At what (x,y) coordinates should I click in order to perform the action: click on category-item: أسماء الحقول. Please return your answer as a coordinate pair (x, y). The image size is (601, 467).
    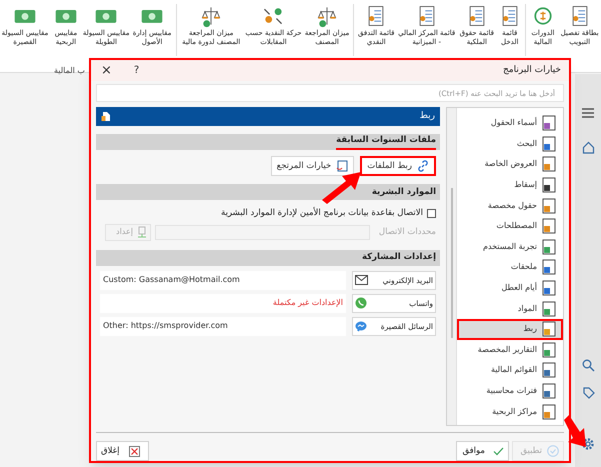
    Looking at the image, I should click on (510, 123).